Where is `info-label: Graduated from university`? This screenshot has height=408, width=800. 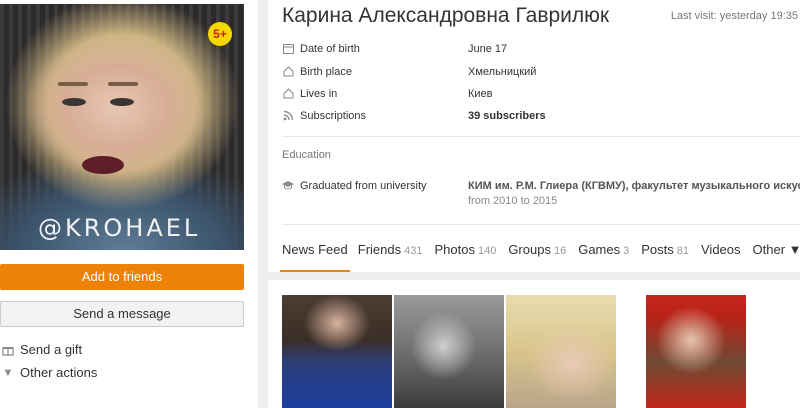
info-label: Graduated from university is located at coordinates (363, 186).